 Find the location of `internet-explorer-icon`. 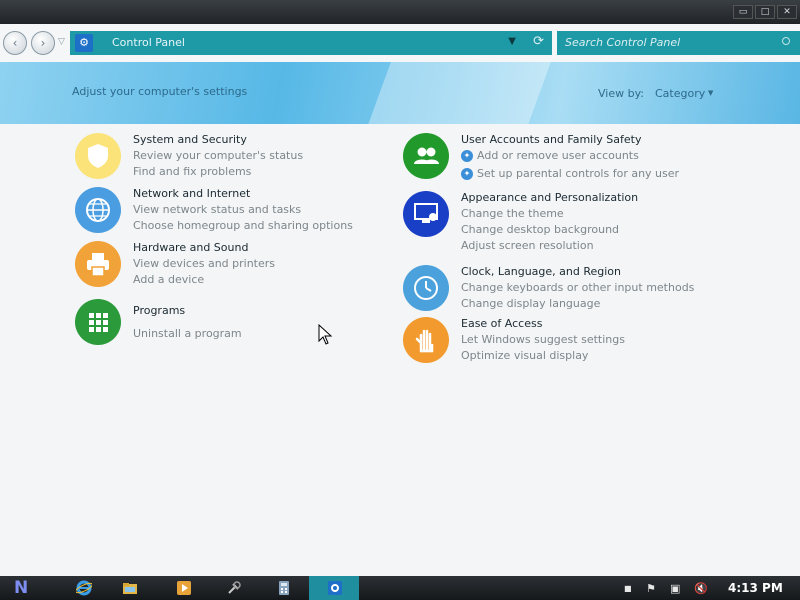

internet-explorer-icon is located at coordinates (84, 588).